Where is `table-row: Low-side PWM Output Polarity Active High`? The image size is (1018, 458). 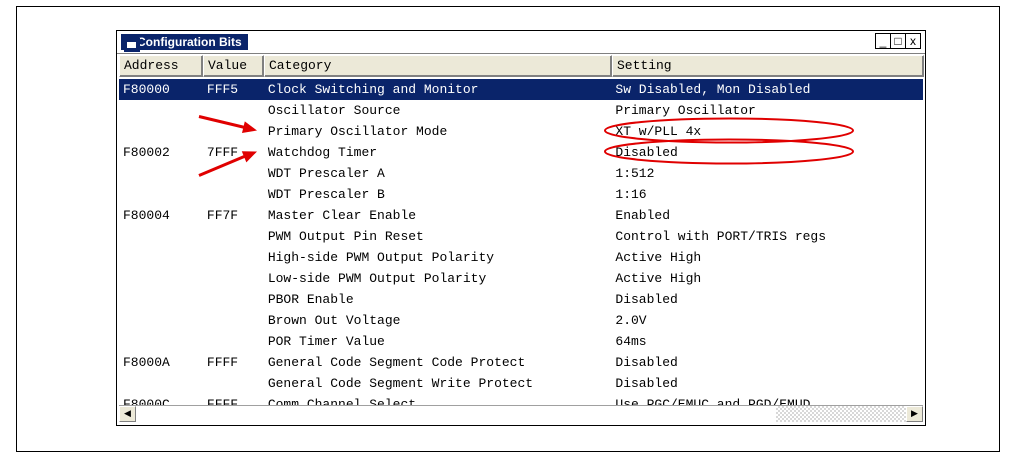
table-row: Low-side PWM Output Polarity Active High is located at coordinates (521, 278).